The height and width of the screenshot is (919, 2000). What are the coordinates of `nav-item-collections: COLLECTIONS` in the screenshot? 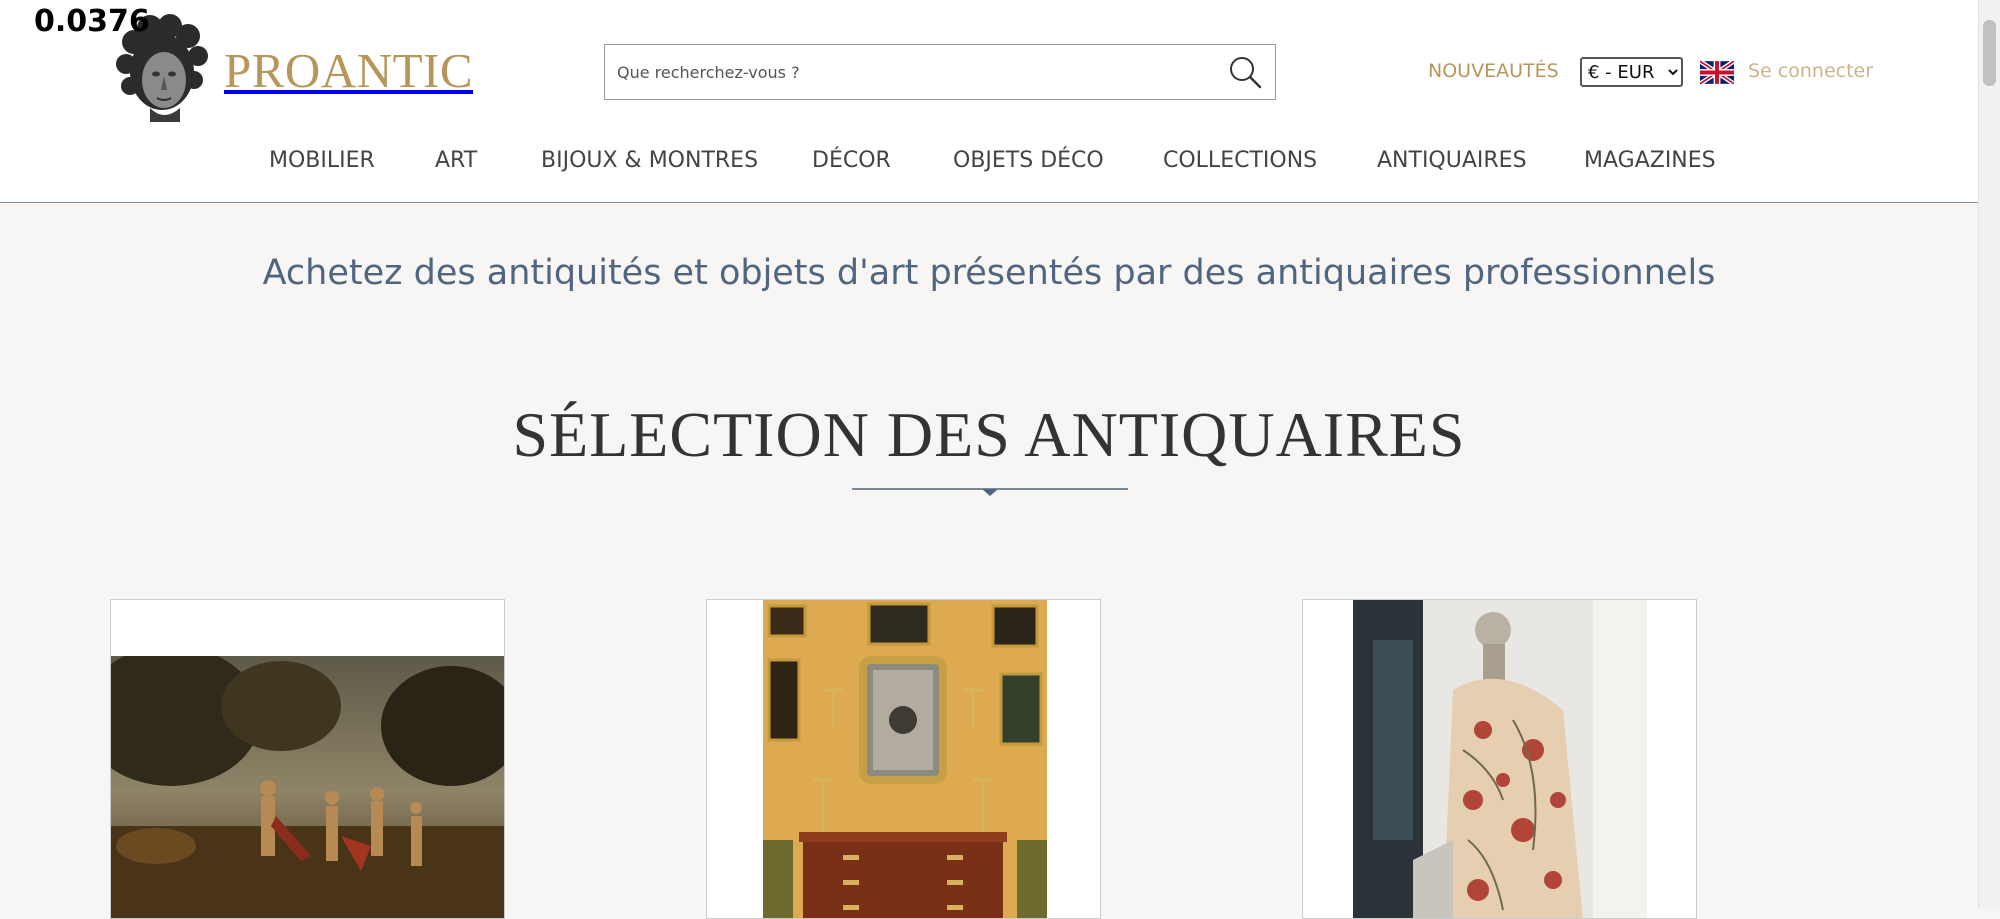 It's located at (1240, 160).